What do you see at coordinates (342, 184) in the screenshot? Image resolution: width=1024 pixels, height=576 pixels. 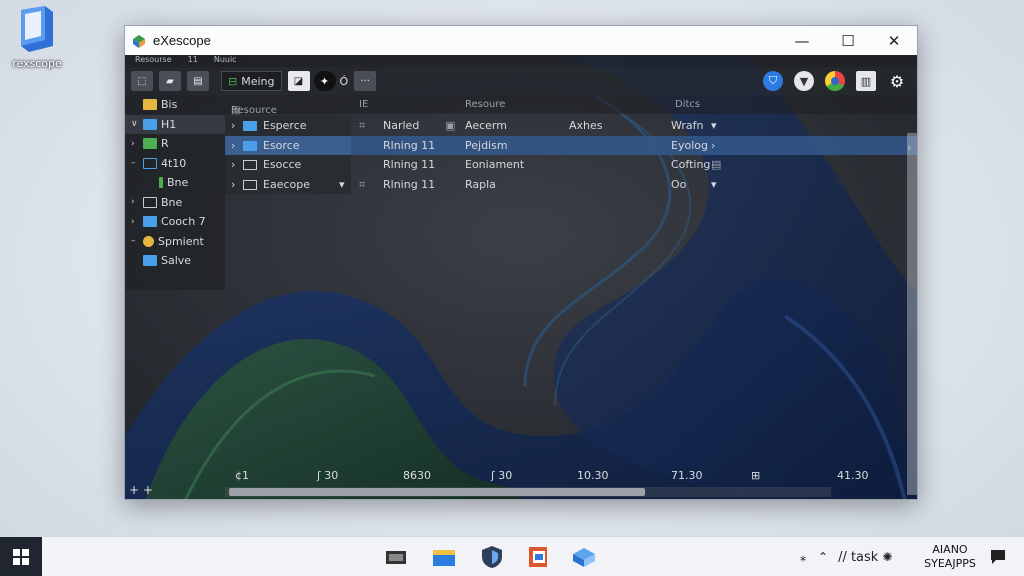 I see `dropdown-arrow-icon: ▾` at bounding box center [342, 184].